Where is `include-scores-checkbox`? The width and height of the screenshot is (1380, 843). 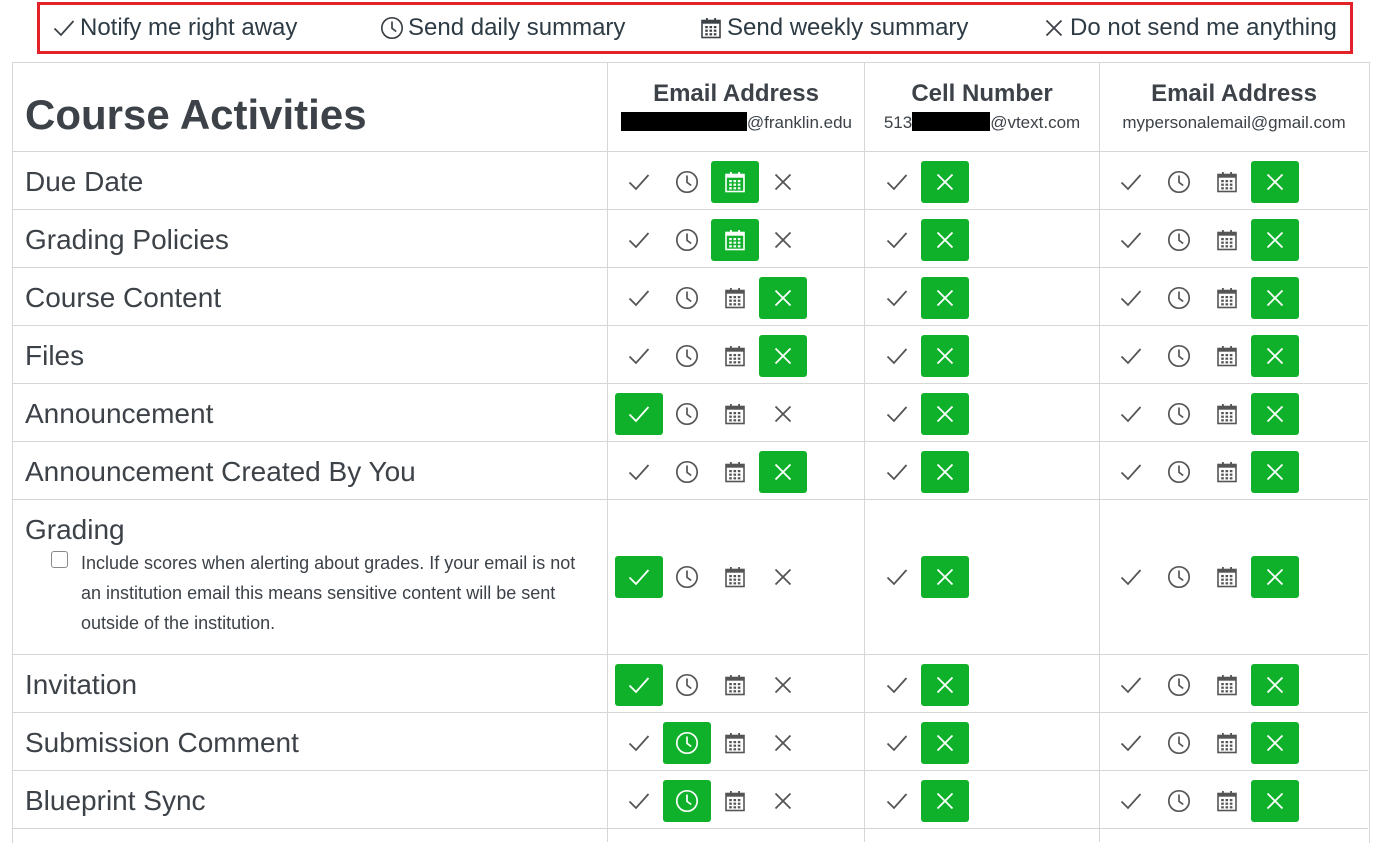 include-scores-checkbox is located at coordinates (59, 559).